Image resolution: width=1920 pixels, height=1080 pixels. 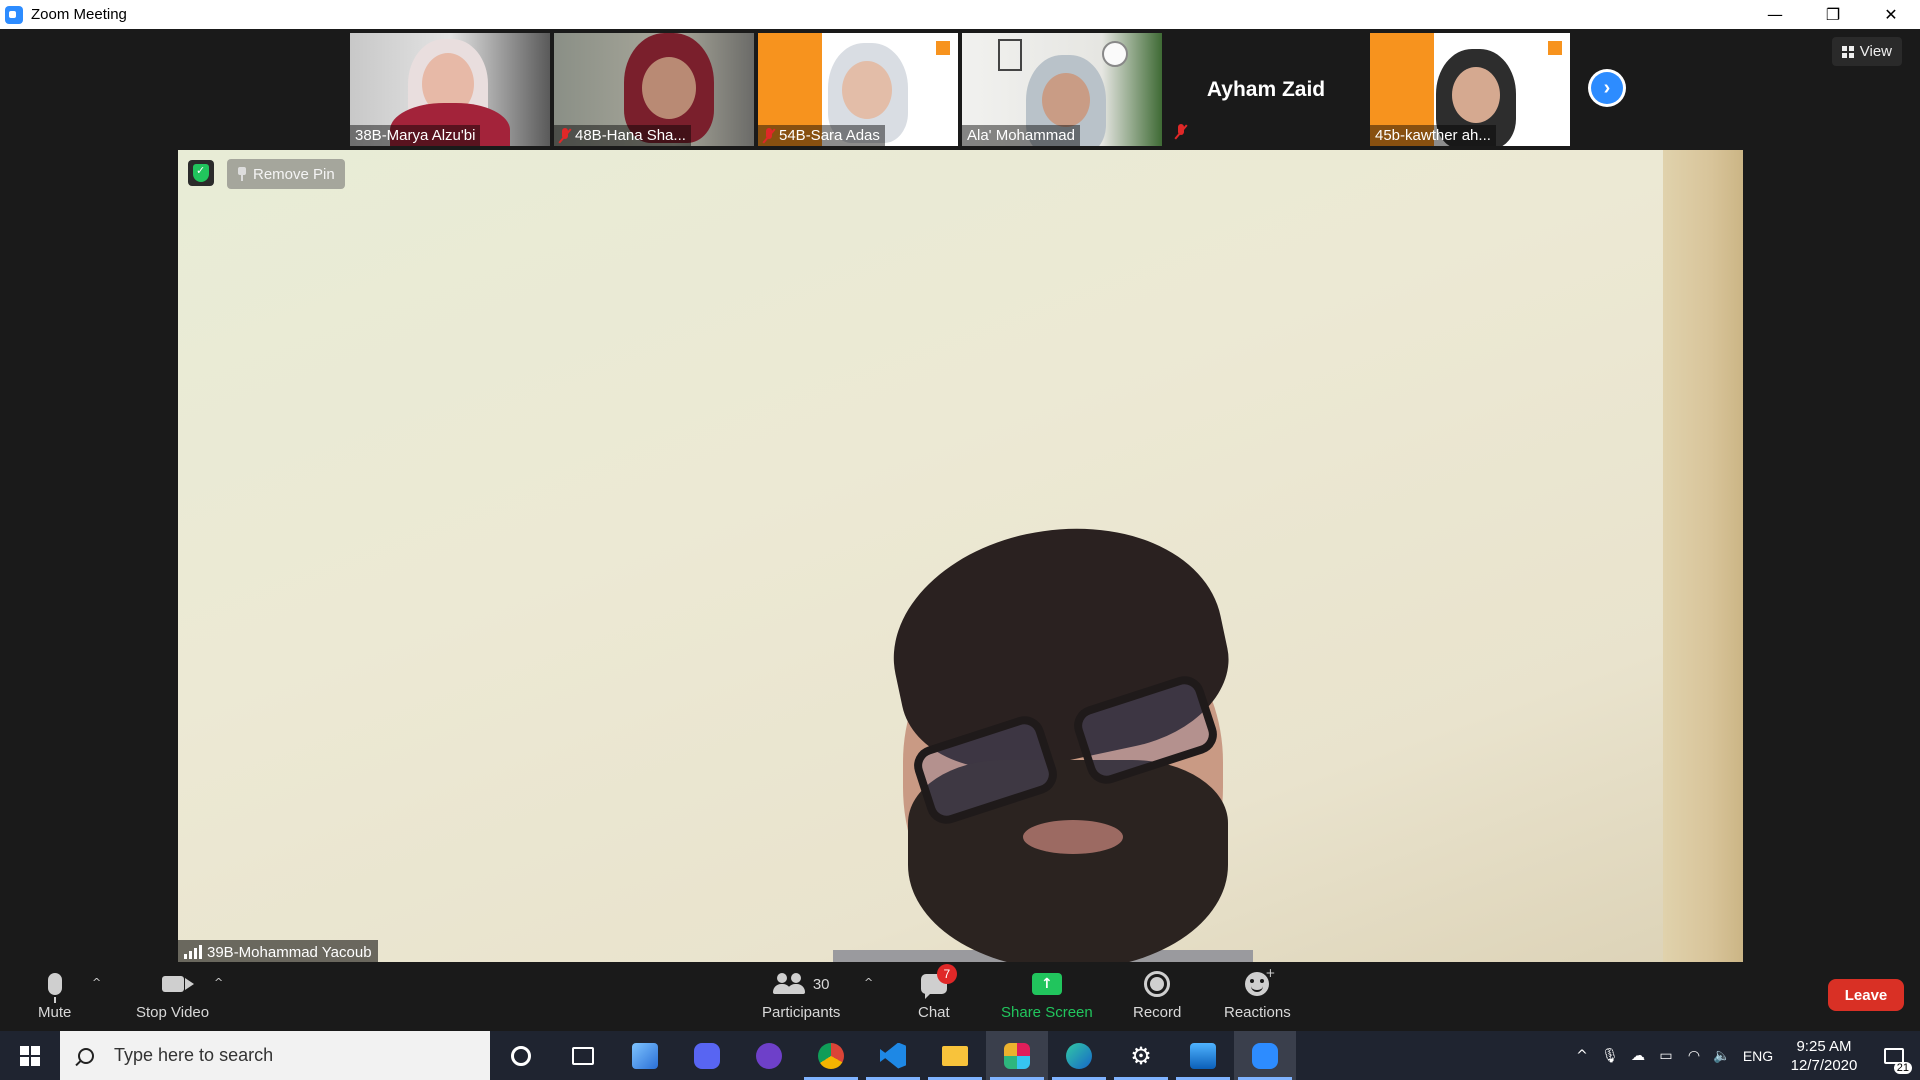 I want to click on participants-icon, so click(x=789, y=984).